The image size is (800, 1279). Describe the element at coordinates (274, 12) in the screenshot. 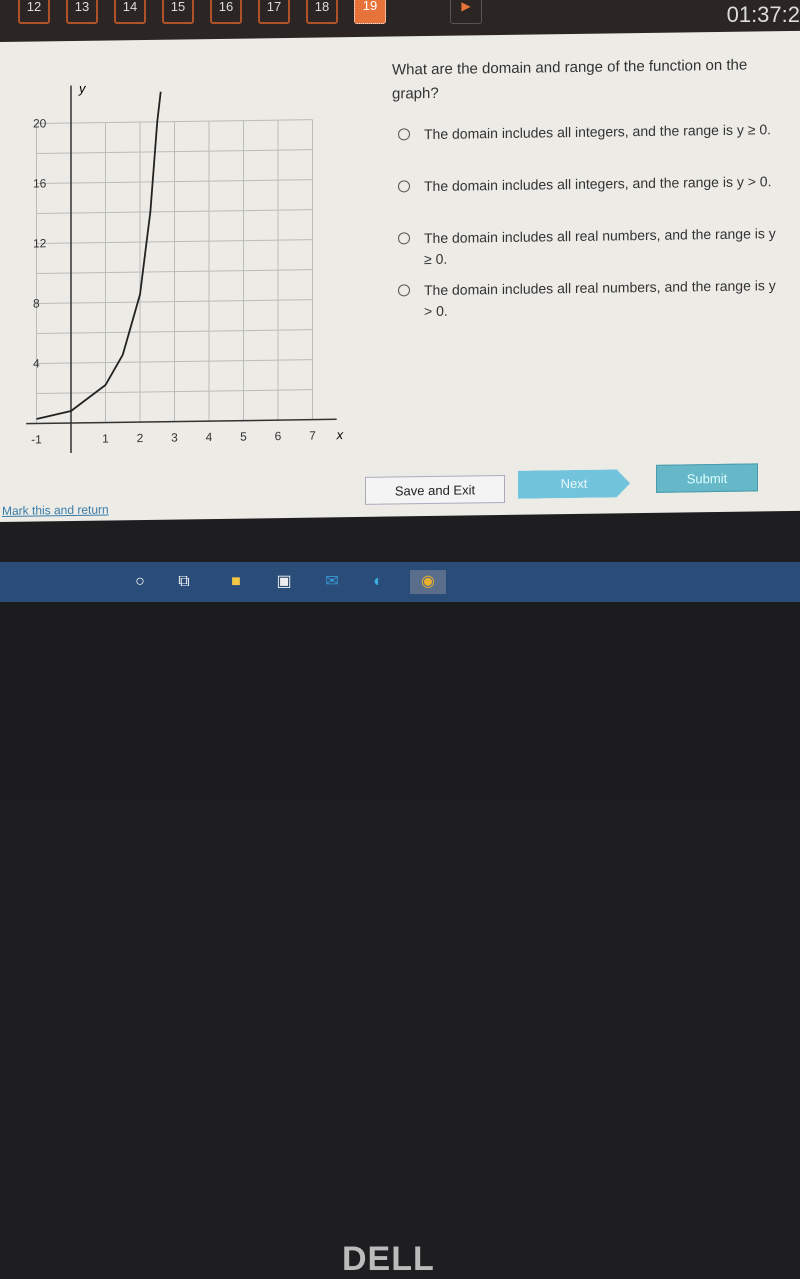

I see `question-17-button: 17` at that location.